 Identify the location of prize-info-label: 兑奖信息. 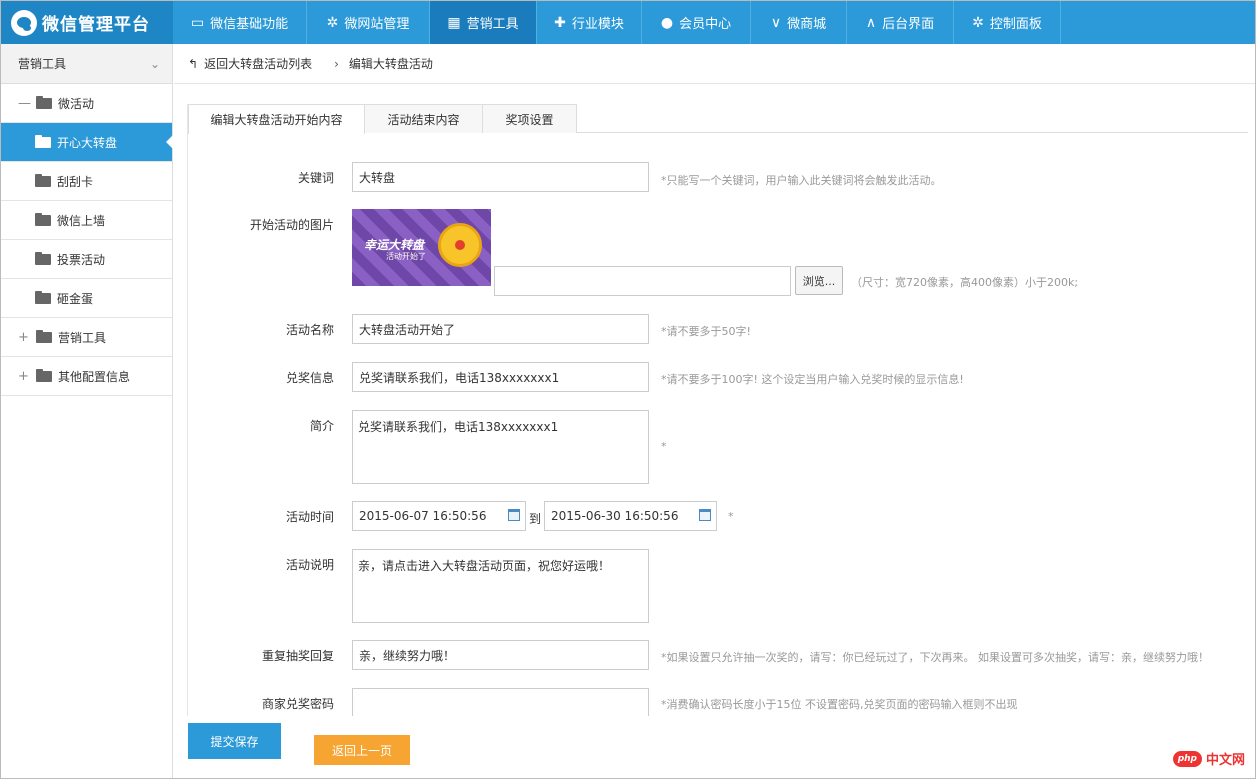
(309, 378).